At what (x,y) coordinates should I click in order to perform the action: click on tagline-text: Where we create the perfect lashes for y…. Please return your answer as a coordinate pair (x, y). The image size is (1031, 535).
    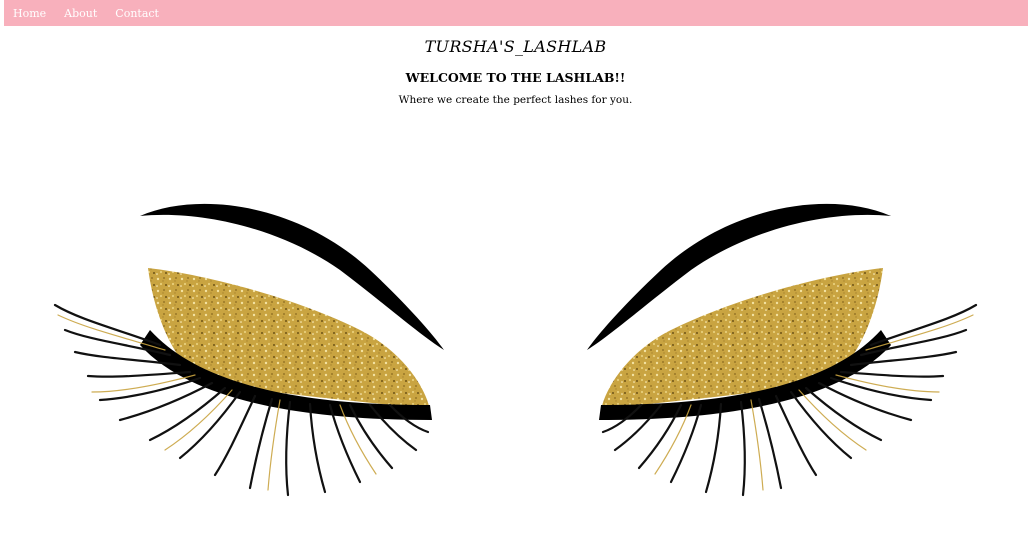
    Looking at the image, I should click on (515, 100).